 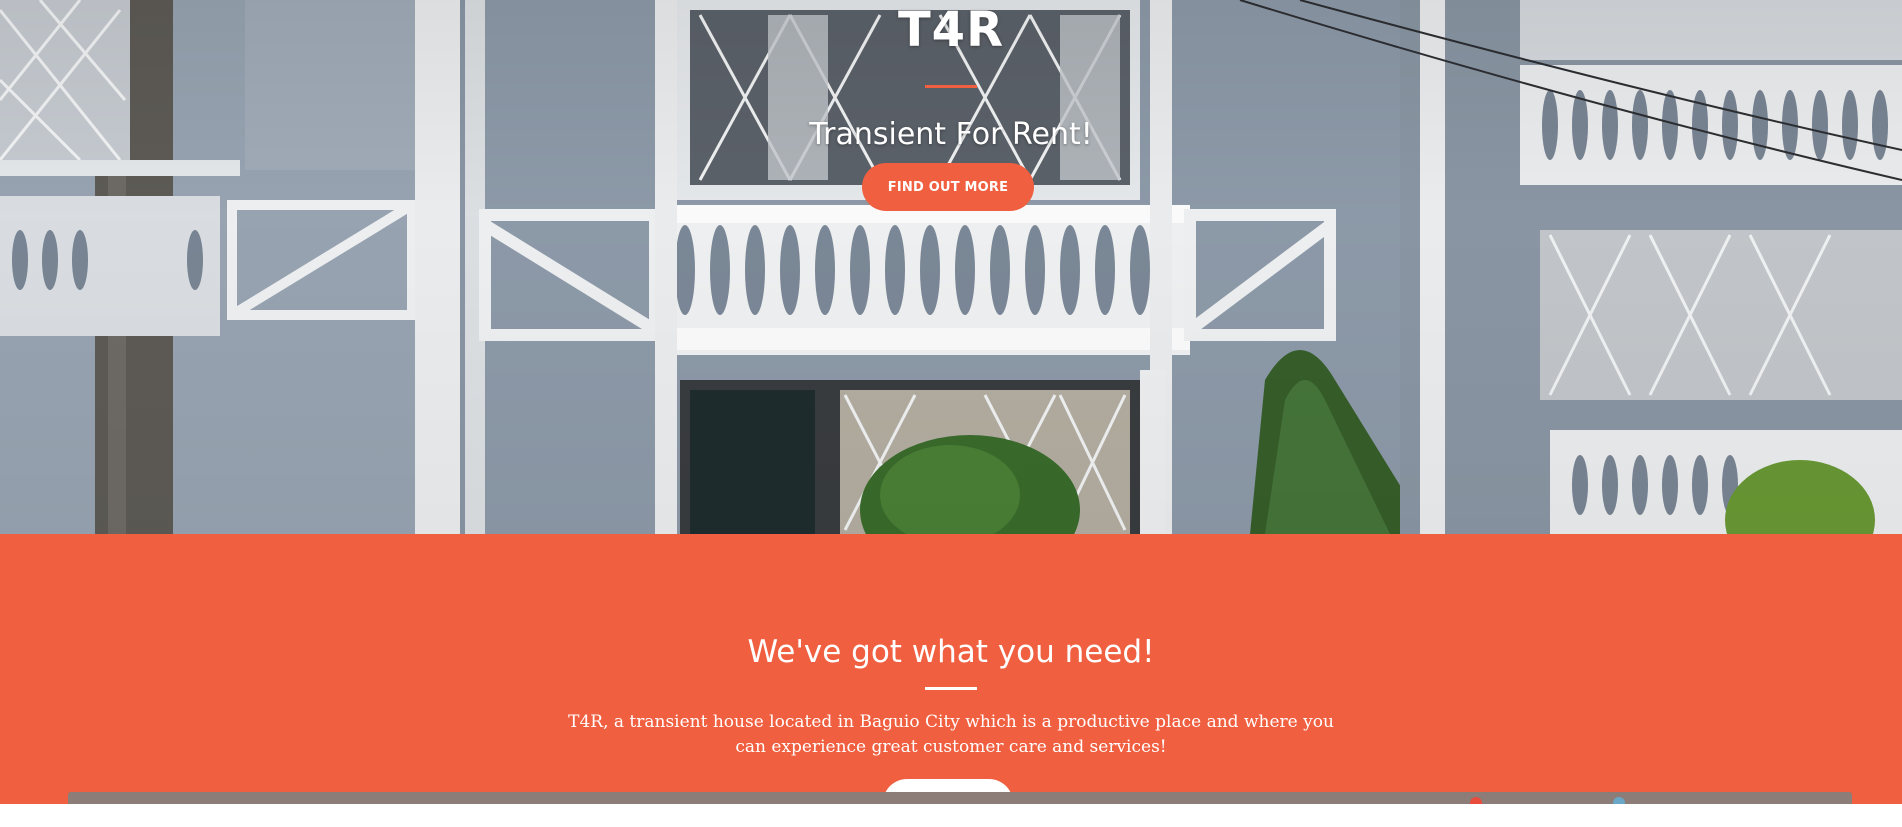 What do you see at coordinates (951, 688) in the screenshot?
I see `about-divider` at bounding box center [951, 688].